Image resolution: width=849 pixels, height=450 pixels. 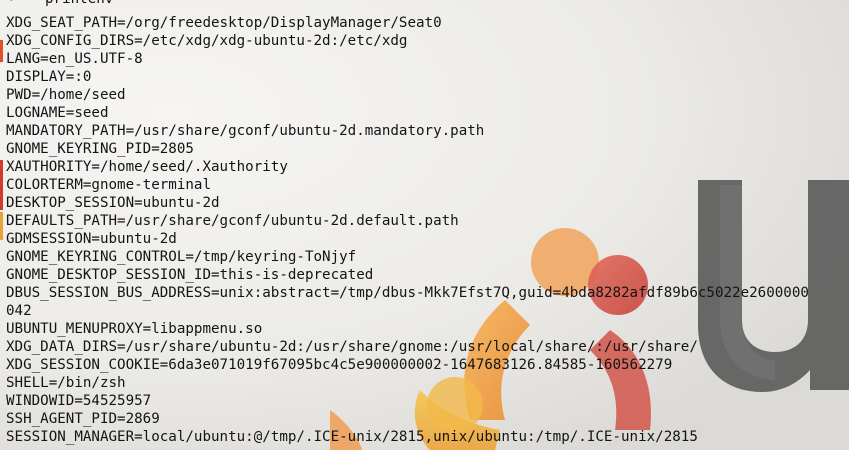 I want to click on prompt-command: printenv, so click(x=79, y=4).